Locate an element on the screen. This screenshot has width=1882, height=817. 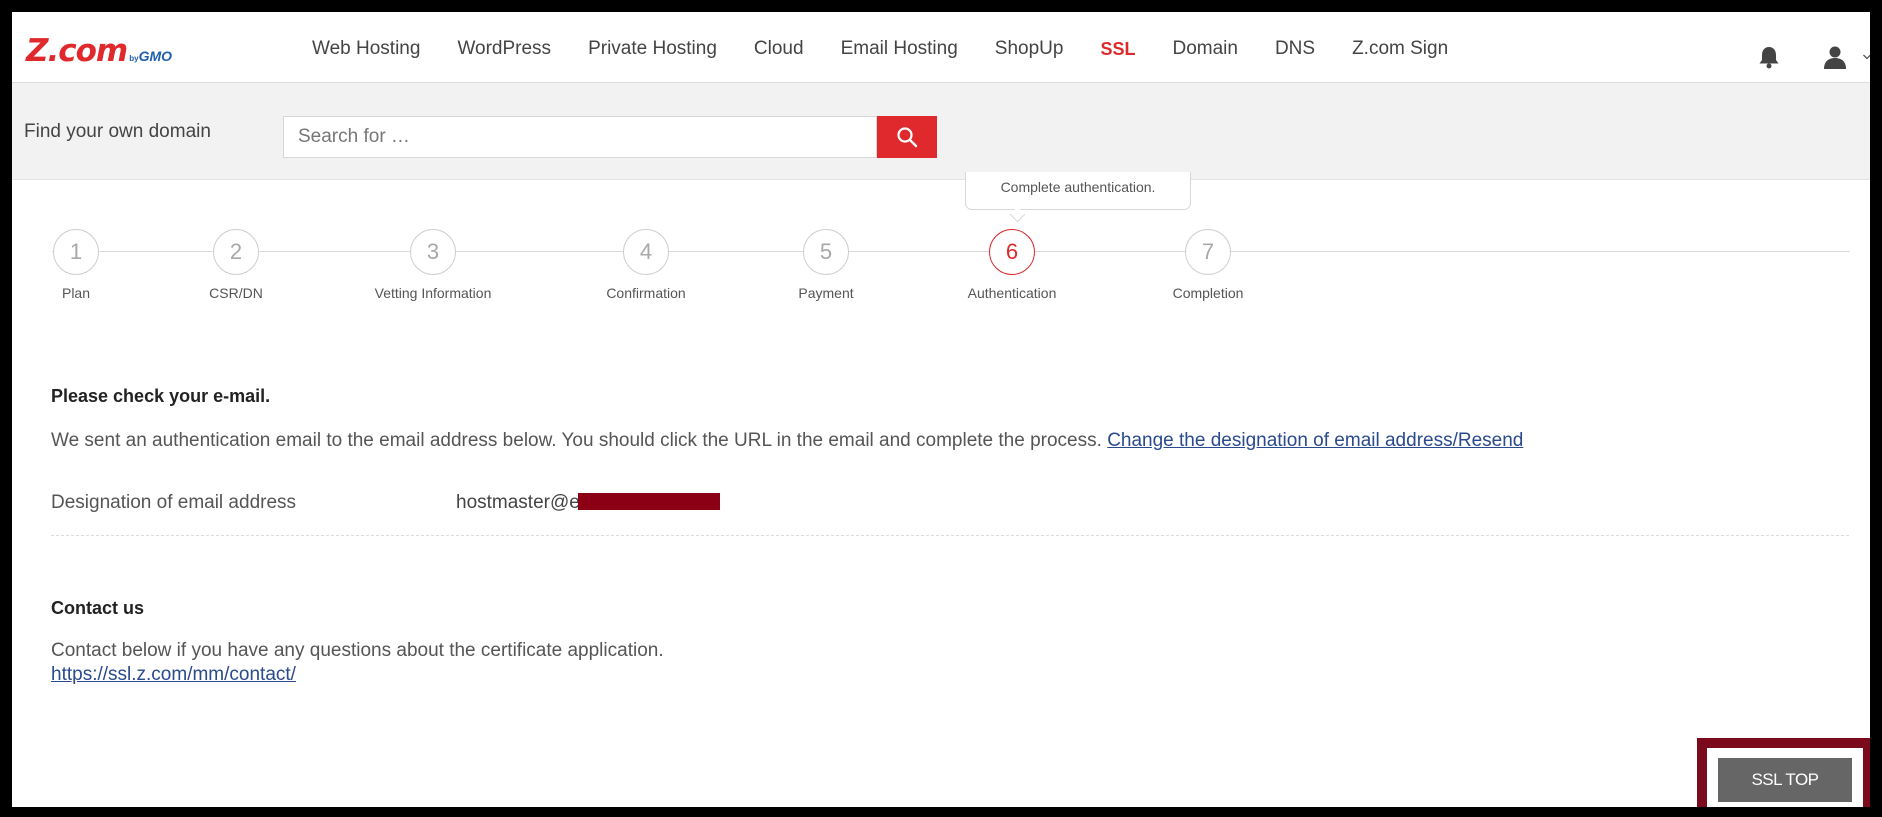
contact-heading: Contact us is located at coordinates (98, 608).